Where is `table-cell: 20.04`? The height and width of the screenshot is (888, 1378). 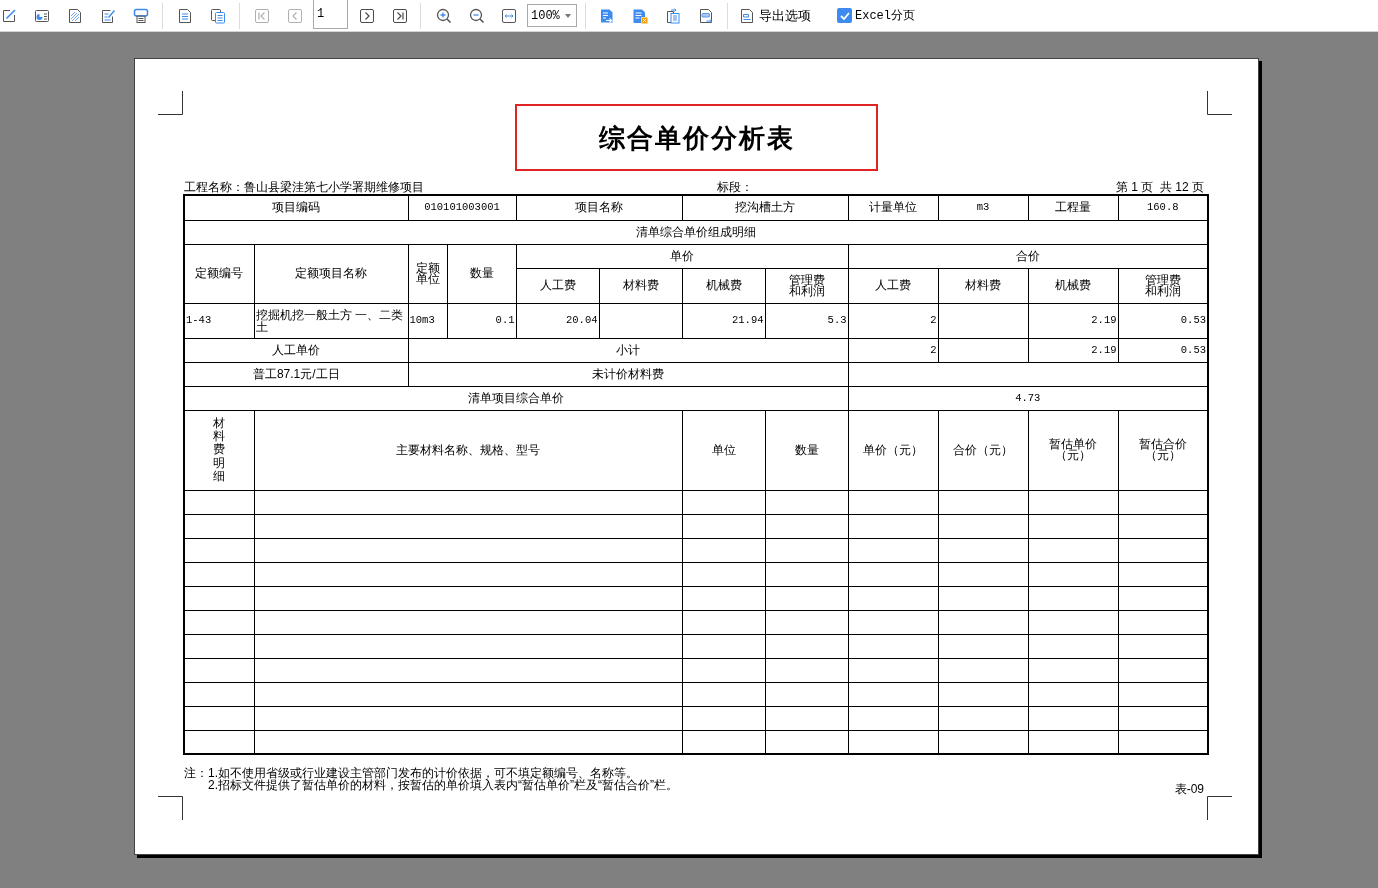
table-cell: 20.04 is located at coordinates (557, 320).